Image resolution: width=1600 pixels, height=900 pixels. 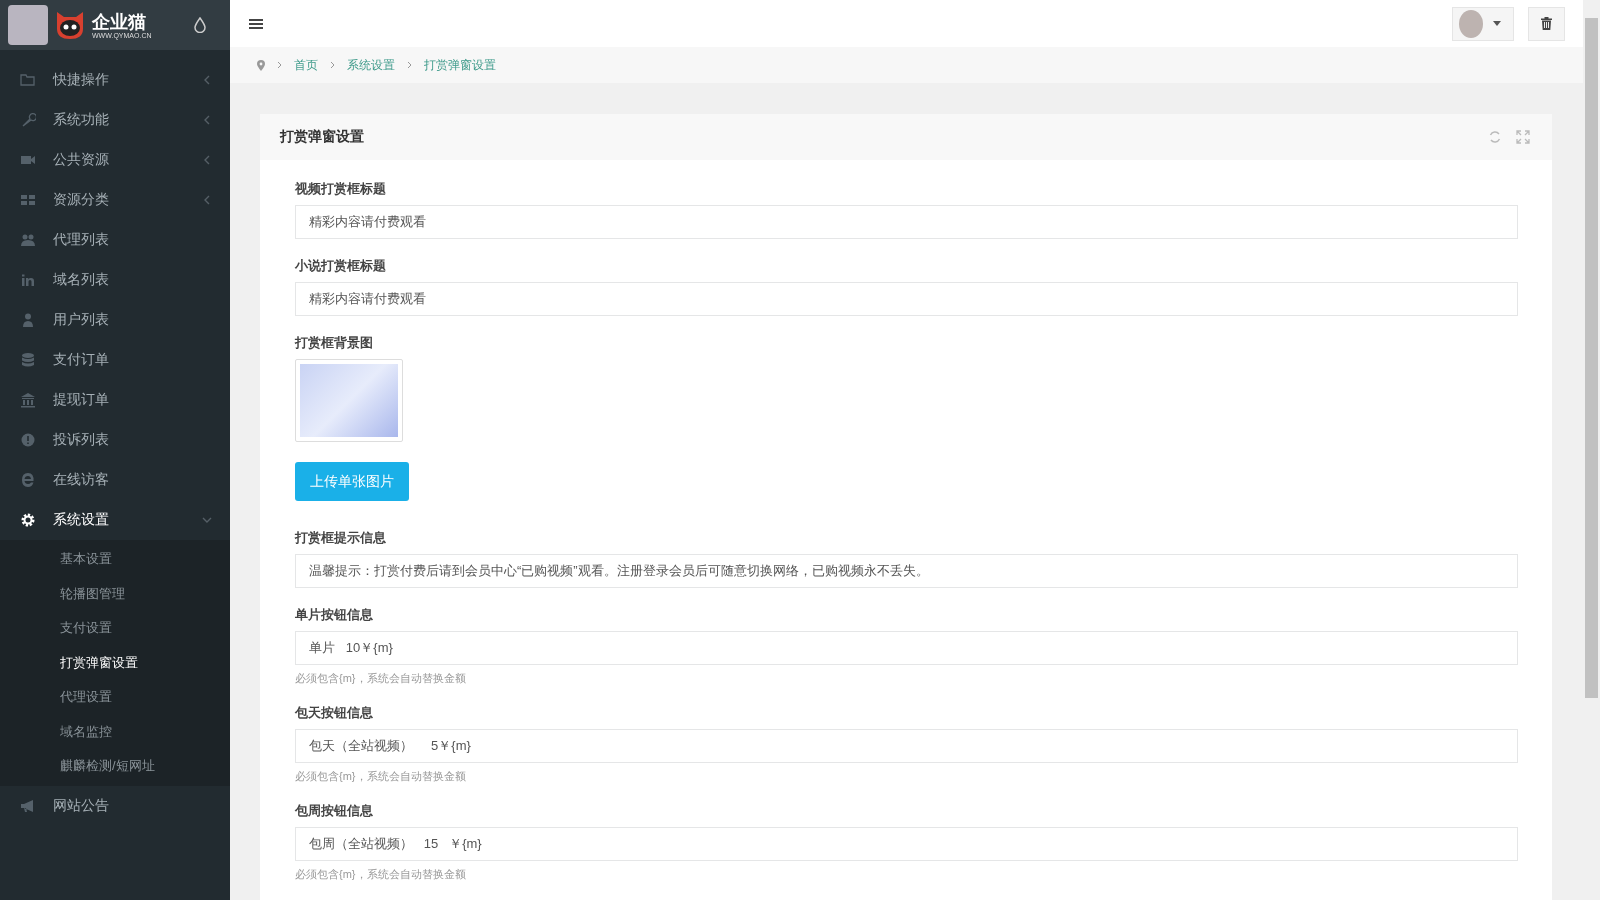 I want to click on sidebar-item: 支付订单, so click(x=115, y=360).